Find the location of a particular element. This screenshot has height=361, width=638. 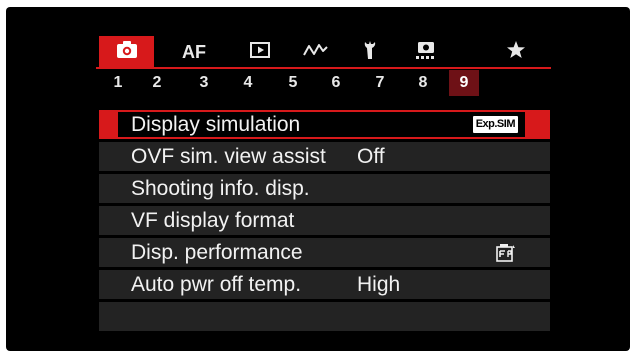

tab-shooting is located at coordinates (126, 52).